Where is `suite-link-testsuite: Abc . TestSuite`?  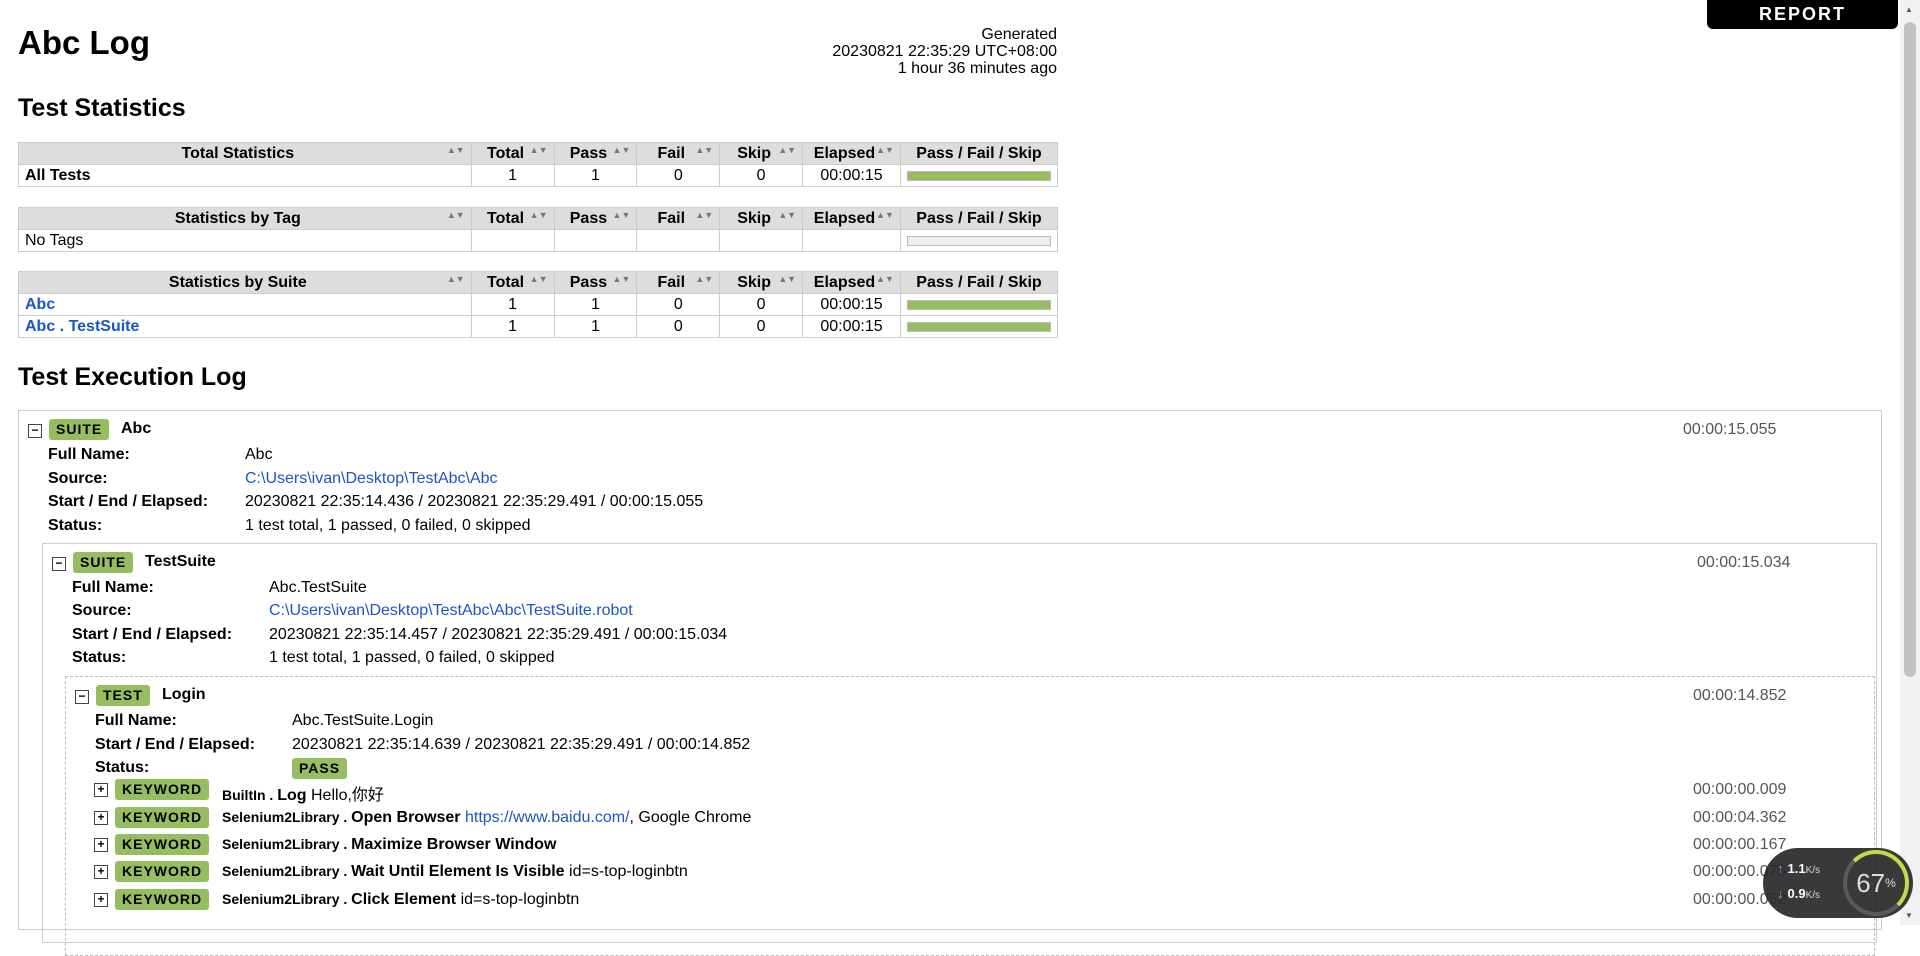 suite-link-testsuite: Abc . TestSuite is located at coordinates (82, 326).